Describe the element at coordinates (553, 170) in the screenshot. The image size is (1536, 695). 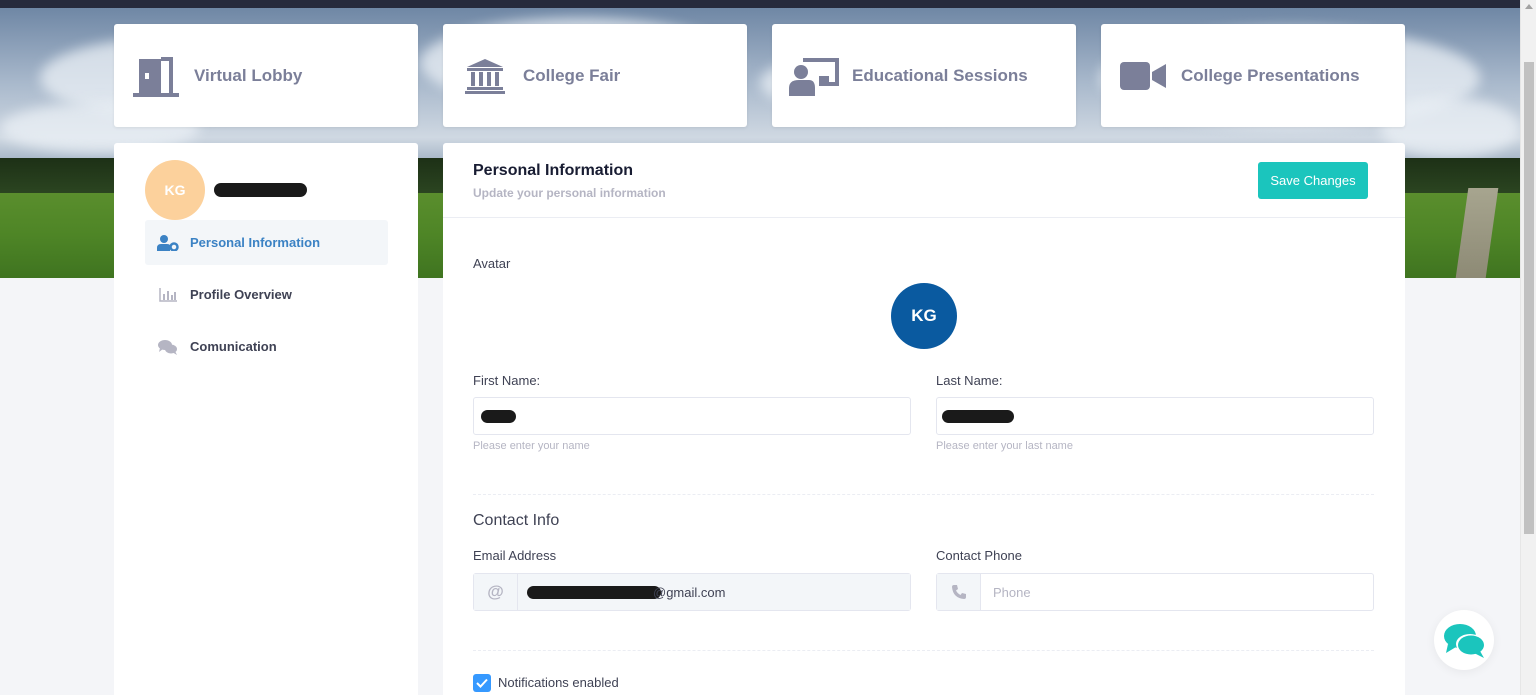
I see `page-title: Personal Information` at that location.